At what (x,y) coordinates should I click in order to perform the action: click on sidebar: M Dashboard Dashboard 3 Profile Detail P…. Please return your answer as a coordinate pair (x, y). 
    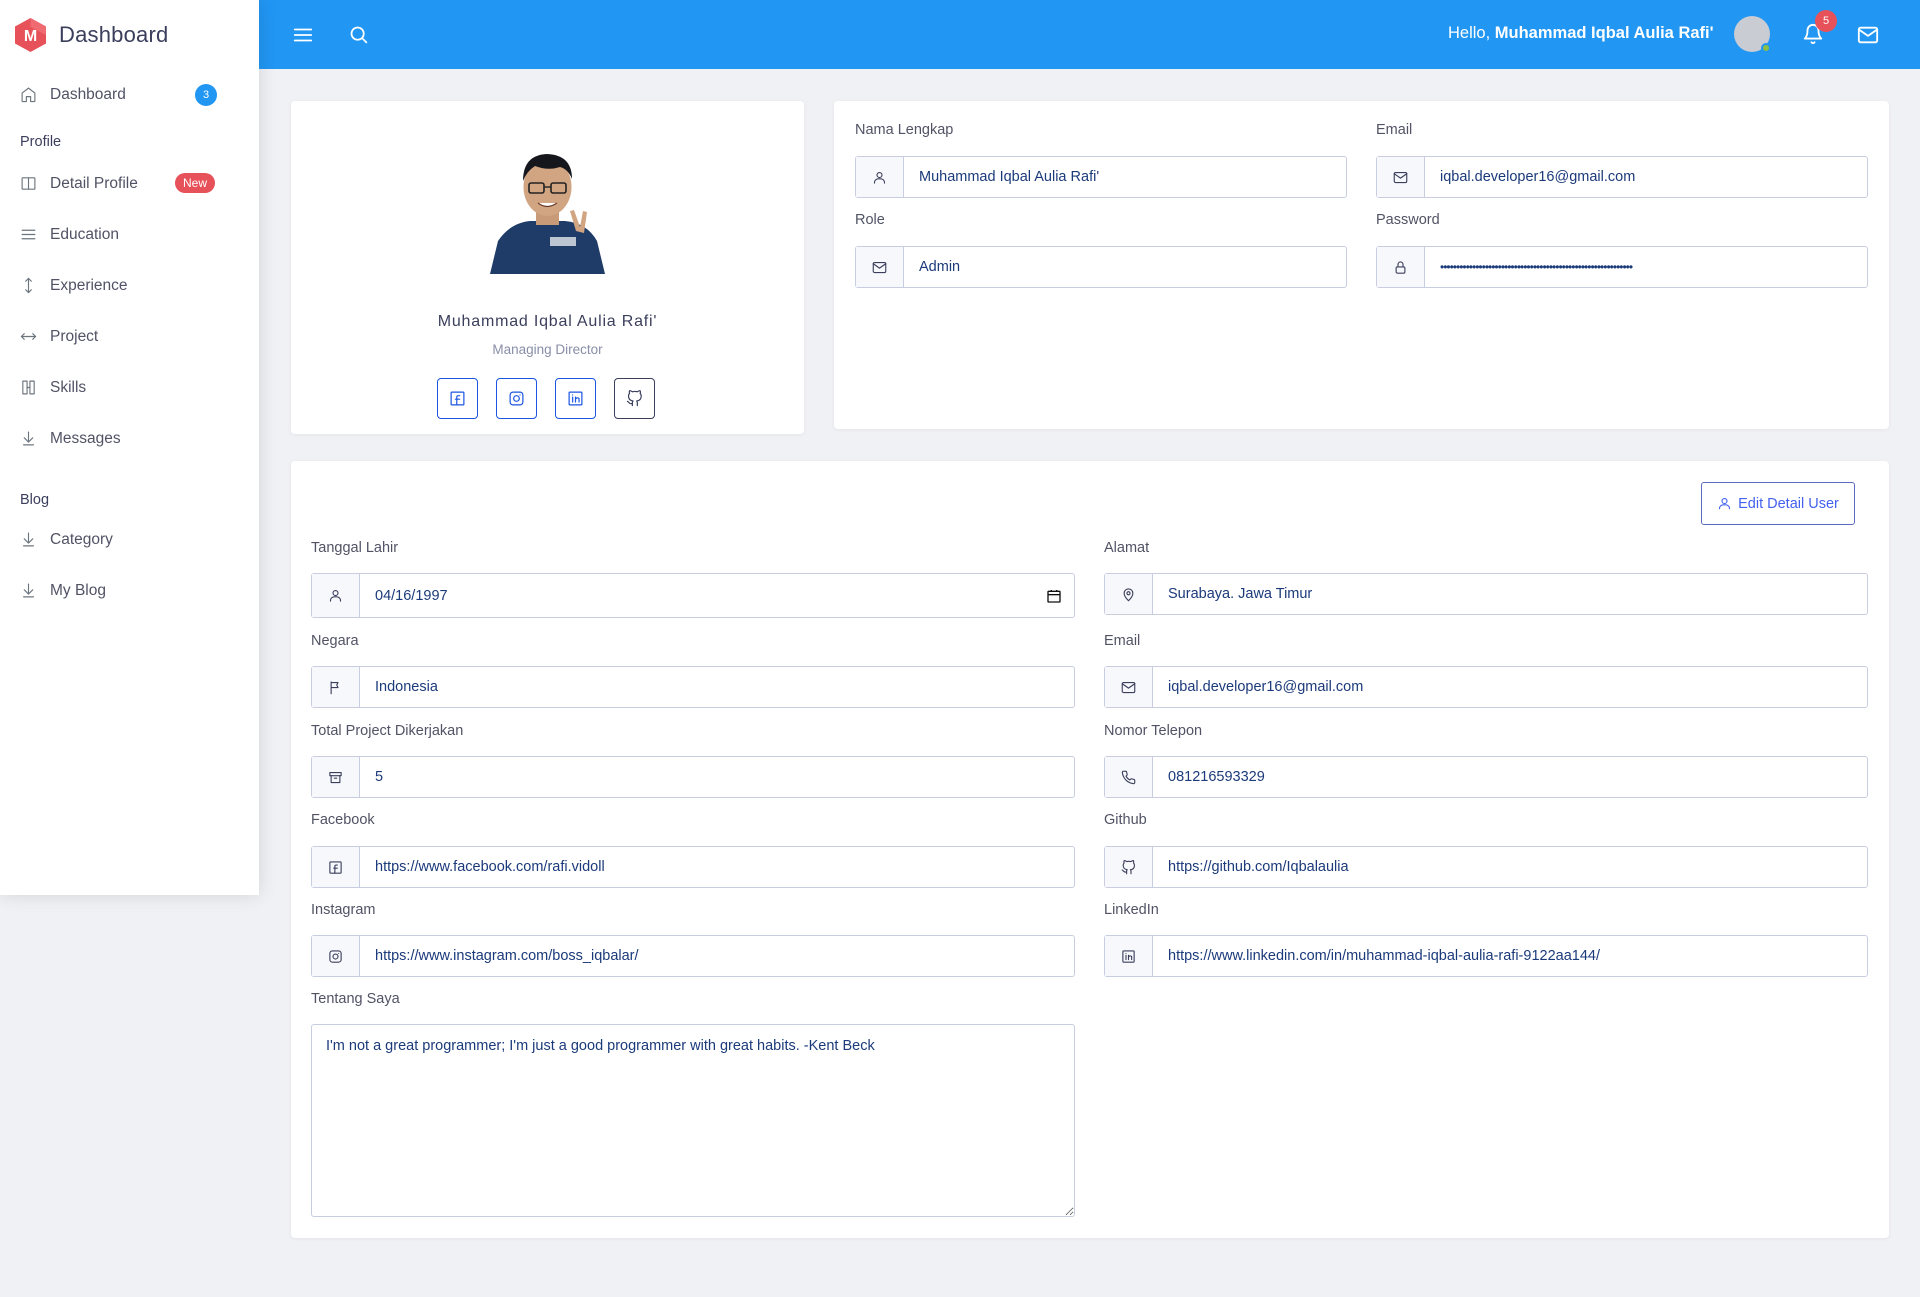
    Looking at the image, I should click on (129, 447).